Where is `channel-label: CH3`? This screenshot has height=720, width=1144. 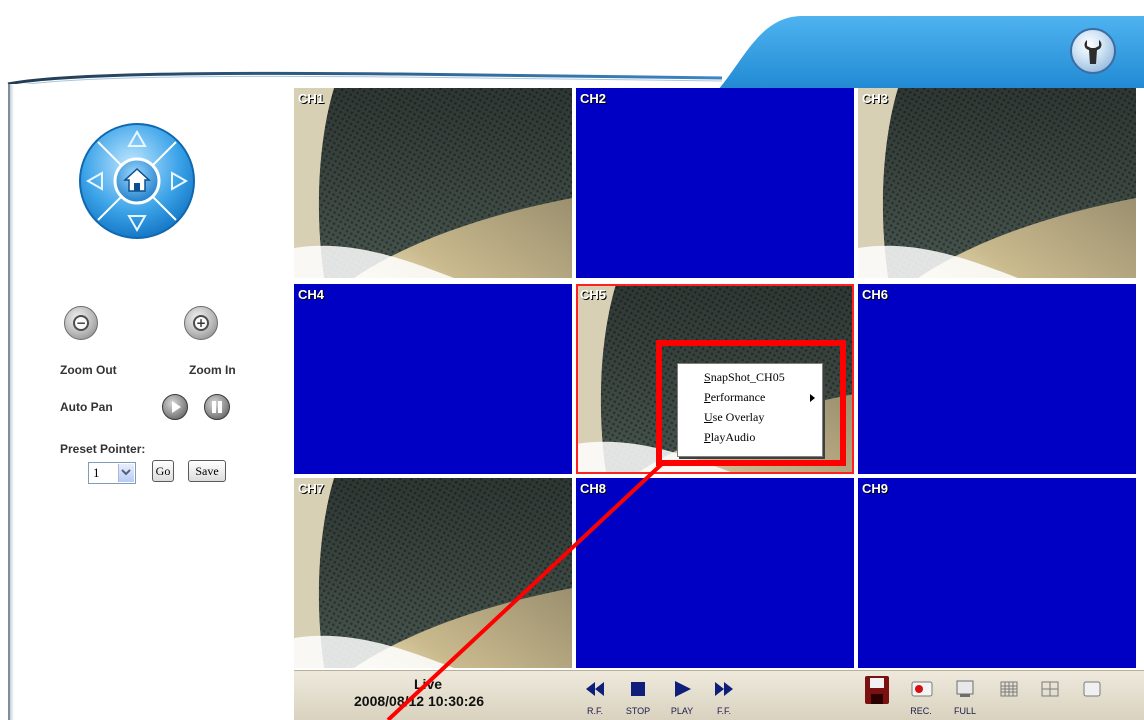
channel-label: CH3 is located at coordinates (875, 98).